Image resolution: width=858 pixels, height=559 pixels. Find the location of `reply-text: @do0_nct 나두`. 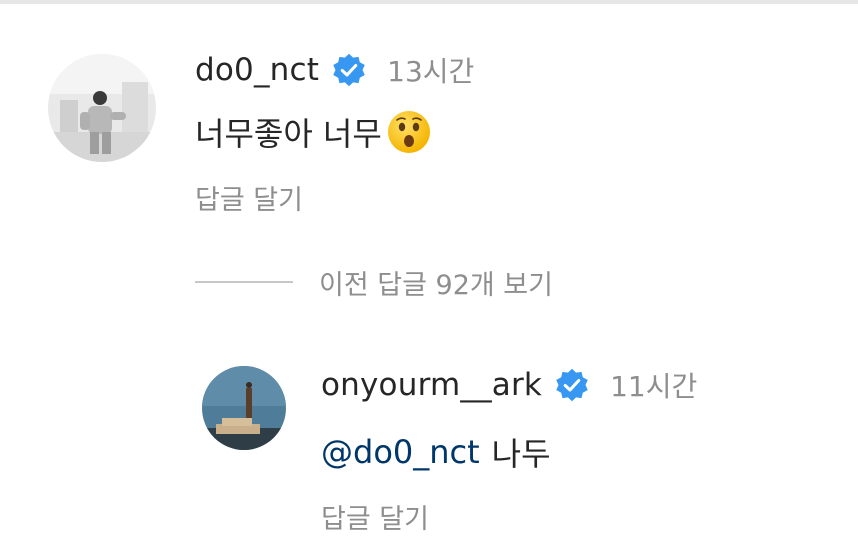

reply-text: @do0_nct 나두 is located at coordinates (436, 452).